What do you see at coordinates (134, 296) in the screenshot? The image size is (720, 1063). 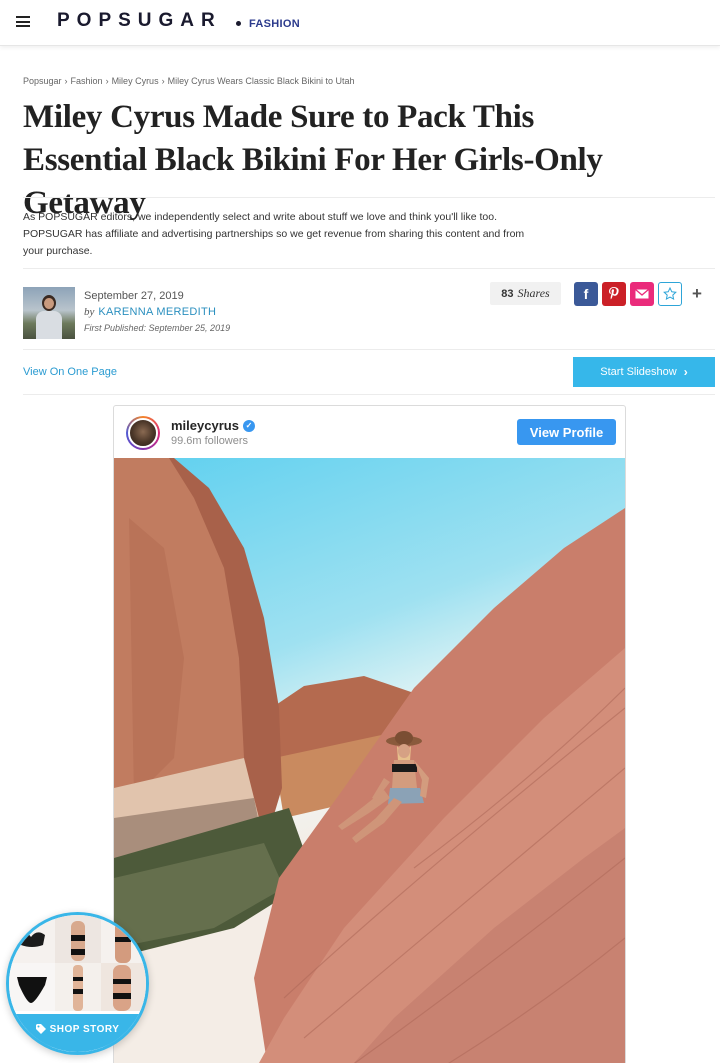 I see `publish-date: September 27, 2019` at bounding box center [134, 296].